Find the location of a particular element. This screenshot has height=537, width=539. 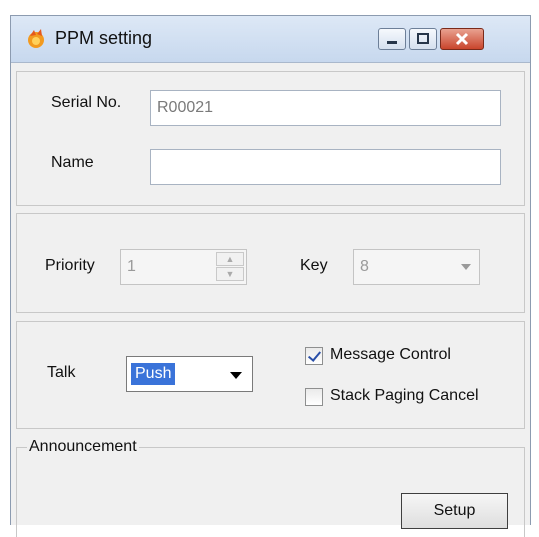

spin-down-icon: ▼ is located at coordinates (230, 274).